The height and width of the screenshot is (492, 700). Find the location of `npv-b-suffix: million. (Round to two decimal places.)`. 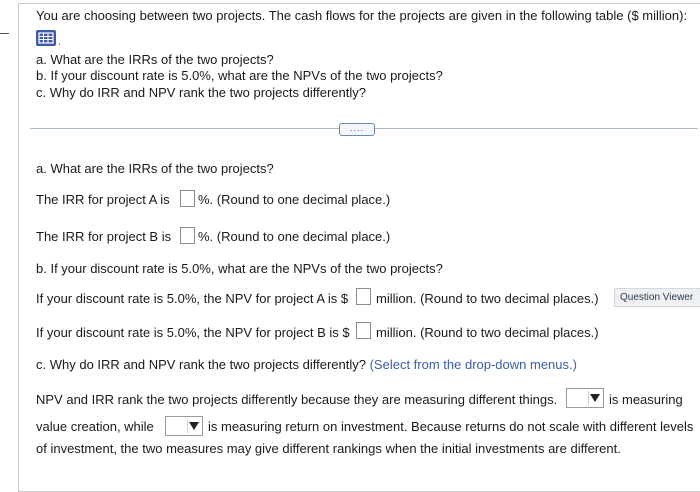

npv-b-suffix: million. (Round to two decimal places.) is located at coordinates (487, 332).